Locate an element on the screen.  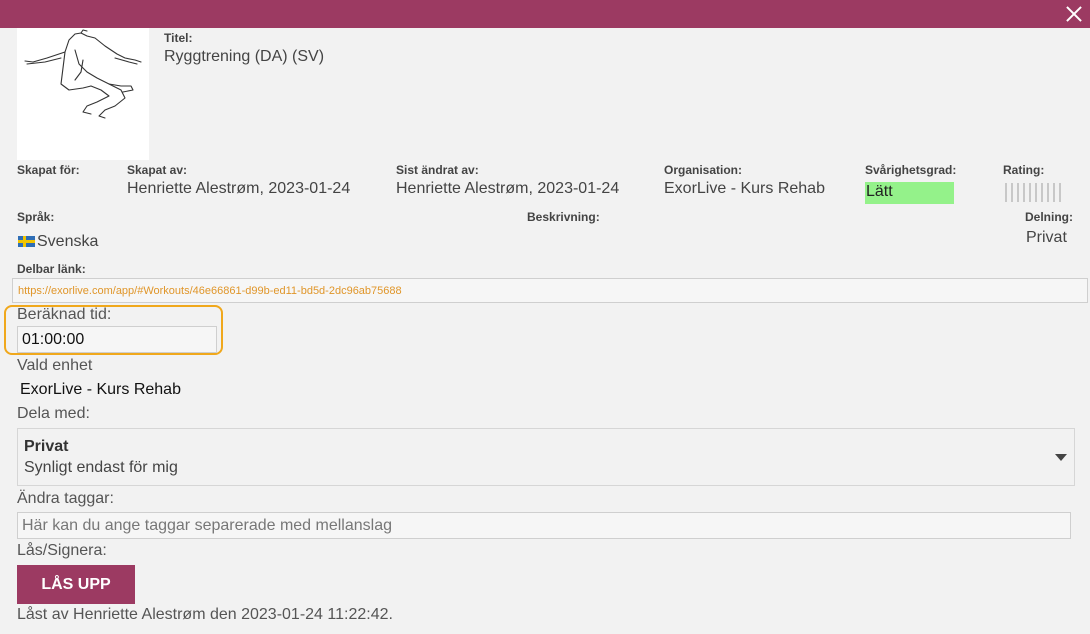
organisation-value: ExorLive - Kurs Rehab is located at coordinates (744, 188).